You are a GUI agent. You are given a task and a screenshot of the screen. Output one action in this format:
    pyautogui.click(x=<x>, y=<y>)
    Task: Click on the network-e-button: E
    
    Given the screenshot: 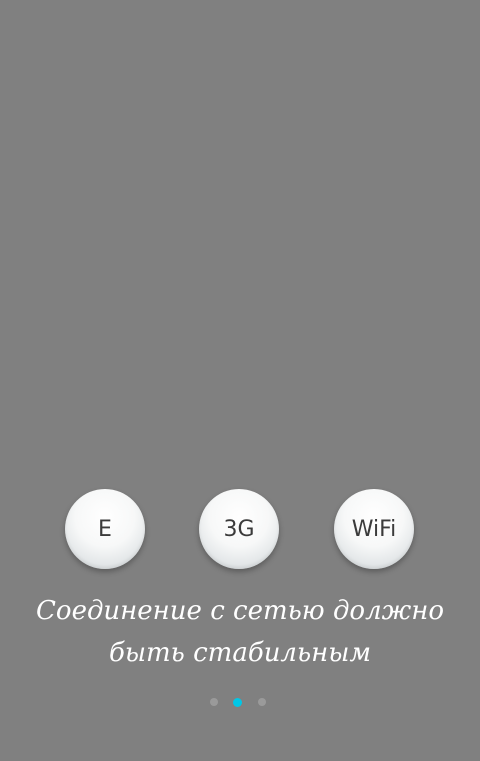 What is the action you would take?
    pyautogui.click(x=105, y=529)
    